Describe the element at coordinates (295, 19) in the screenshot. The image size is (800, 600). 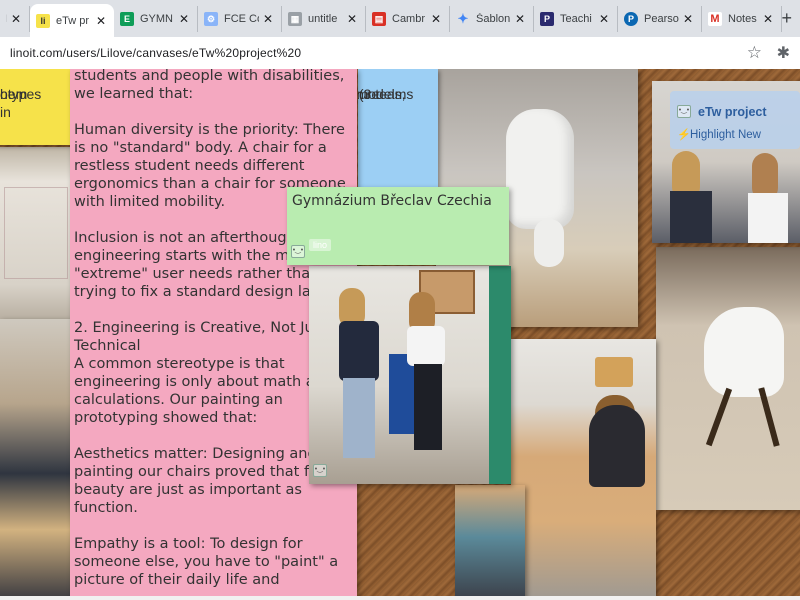
I see `page-icon: ▦` at that location.